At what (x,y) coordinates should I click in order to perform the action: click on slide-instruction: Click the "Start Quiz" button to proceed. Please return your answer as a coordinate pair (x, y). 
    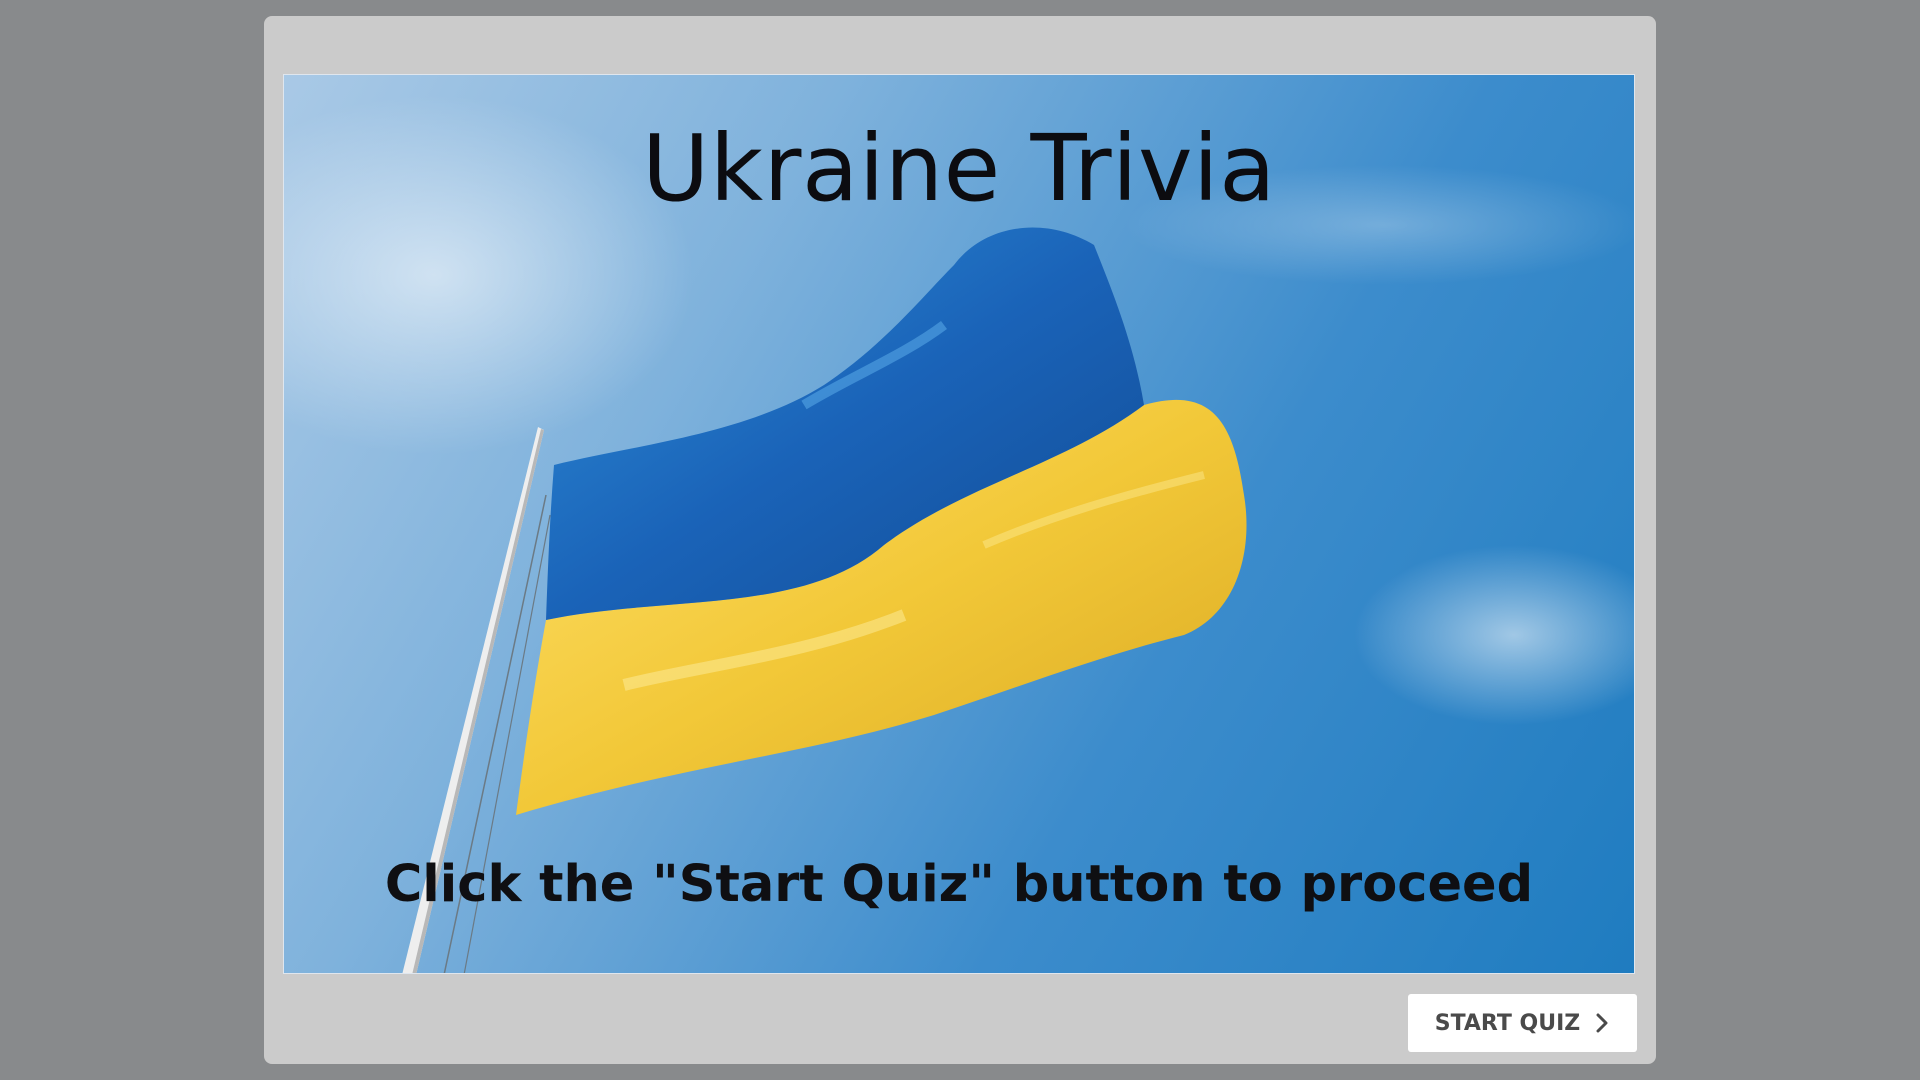
    Looking at the image, I should click on (959, 884).